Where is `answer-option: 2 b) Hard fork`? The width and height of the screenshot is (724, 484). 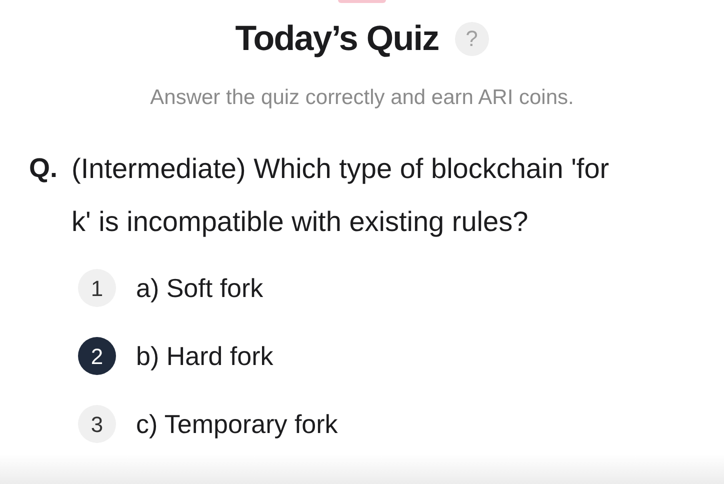
answer-option: 2 b) Hard fork is located at coordinates (401, 356).